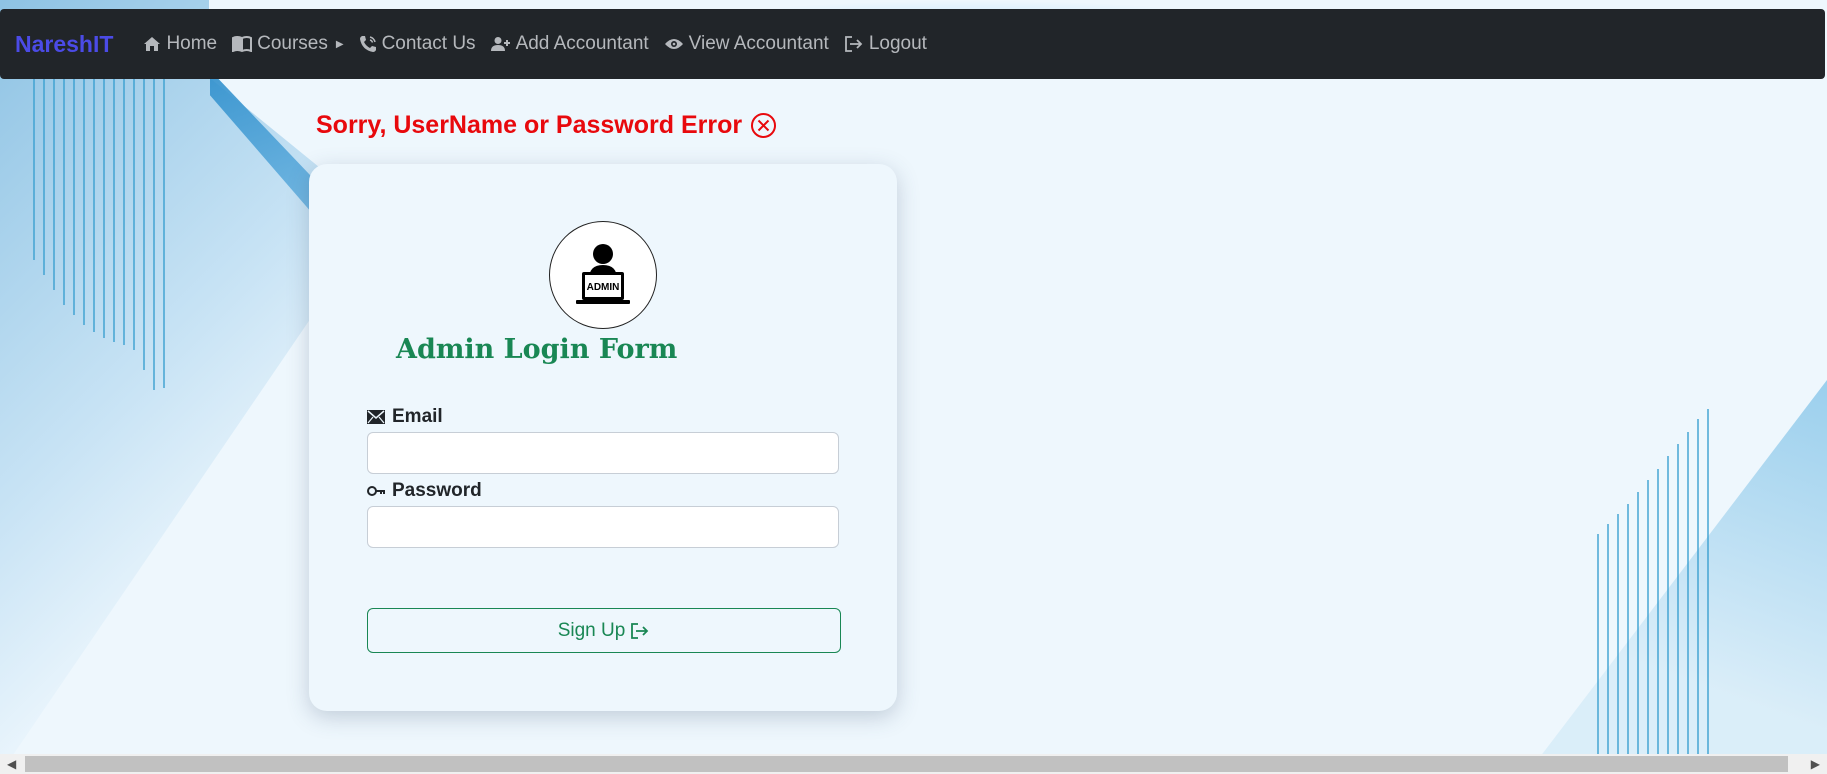  What do you see at coordinates (582, 43) in the screenshot?
I see `nav-add-accountant-label: Add Accountant` at bounding box center [582, 43].